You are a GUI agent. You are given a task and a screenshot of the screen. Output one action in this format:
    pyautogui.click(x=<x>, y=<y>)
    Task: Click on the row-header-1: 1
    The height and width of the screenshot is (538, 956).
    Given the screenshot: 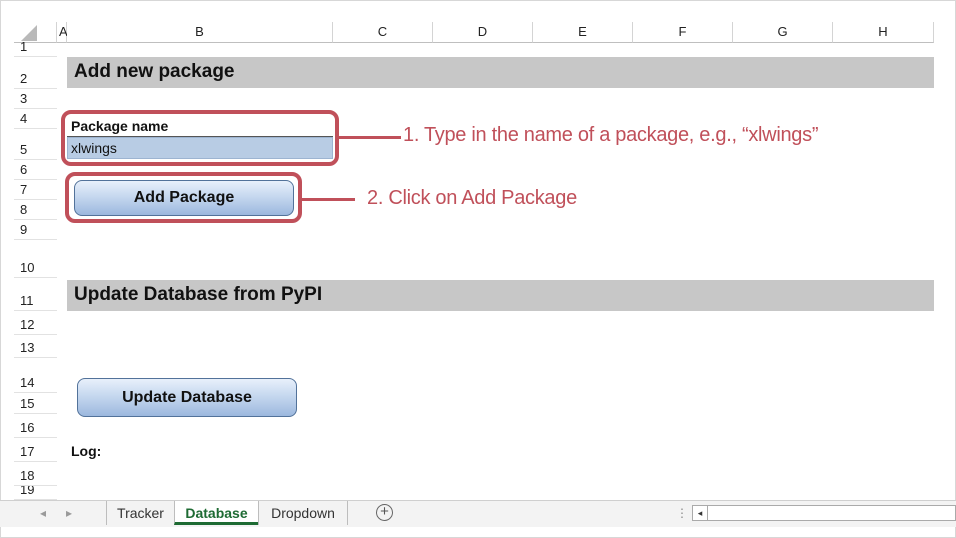 What is the action you would take?
    pyautogui.click(x=35, y=48)
    